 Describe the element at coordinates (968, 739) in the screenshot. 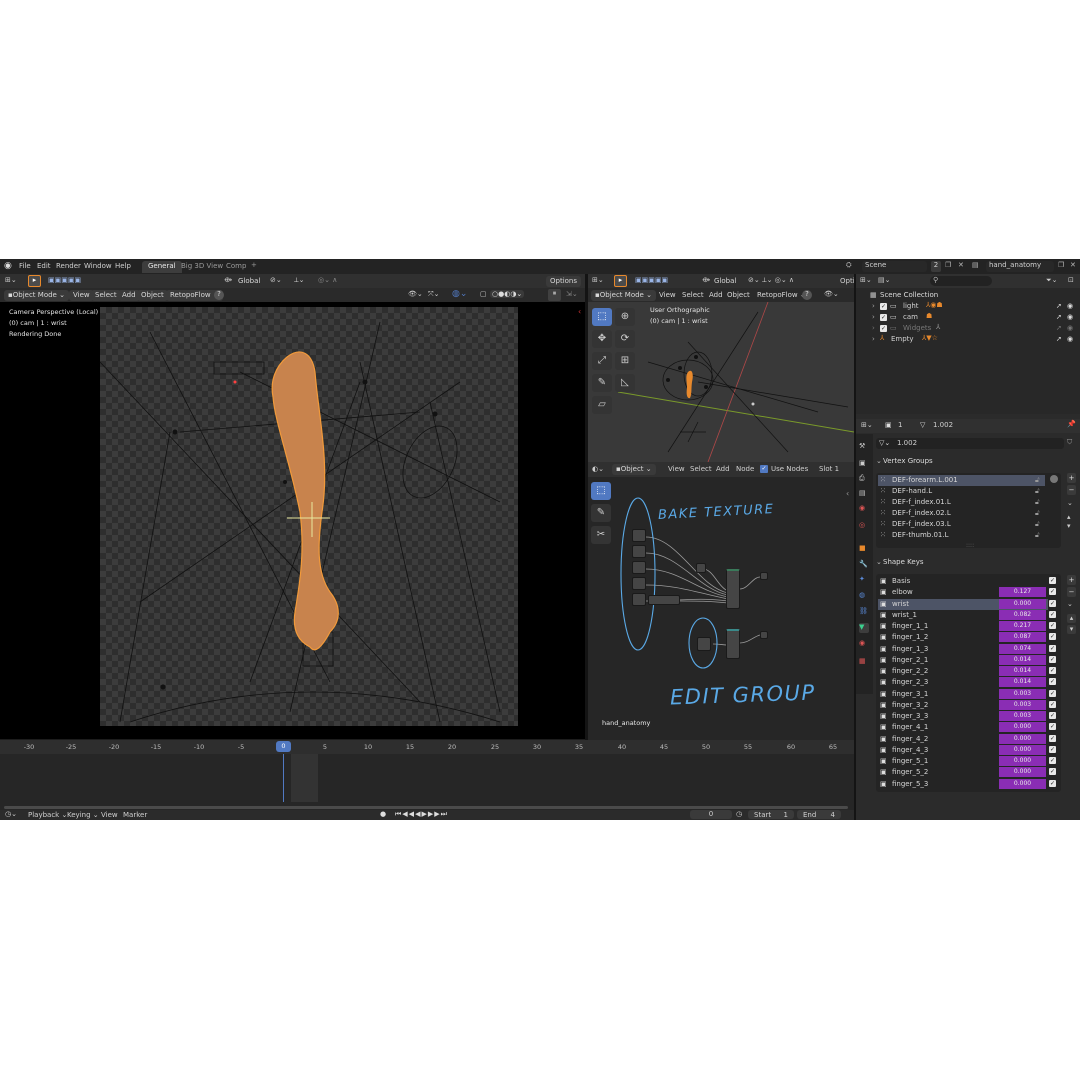

I see `shape-key-row: ▣ finger_4_2 0.000 ✓` at that location.